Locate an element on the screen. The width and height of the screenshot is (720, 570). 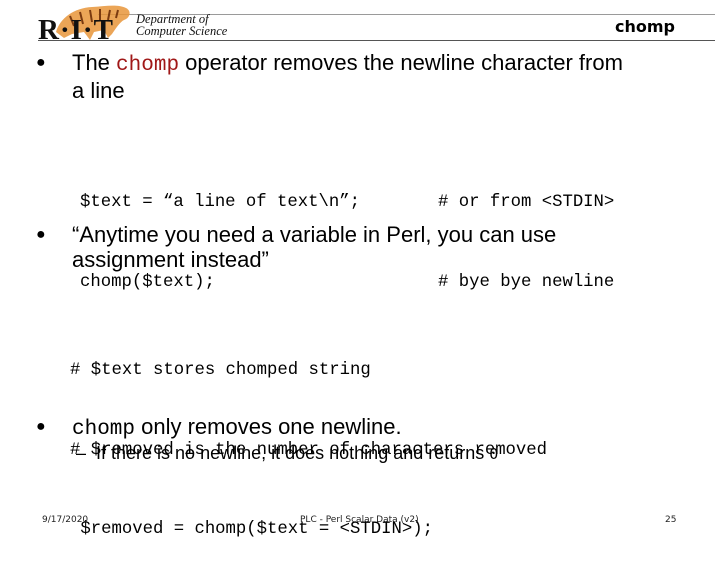
code-comment: # or from <STDIN> is located at coordinates (526, 202).